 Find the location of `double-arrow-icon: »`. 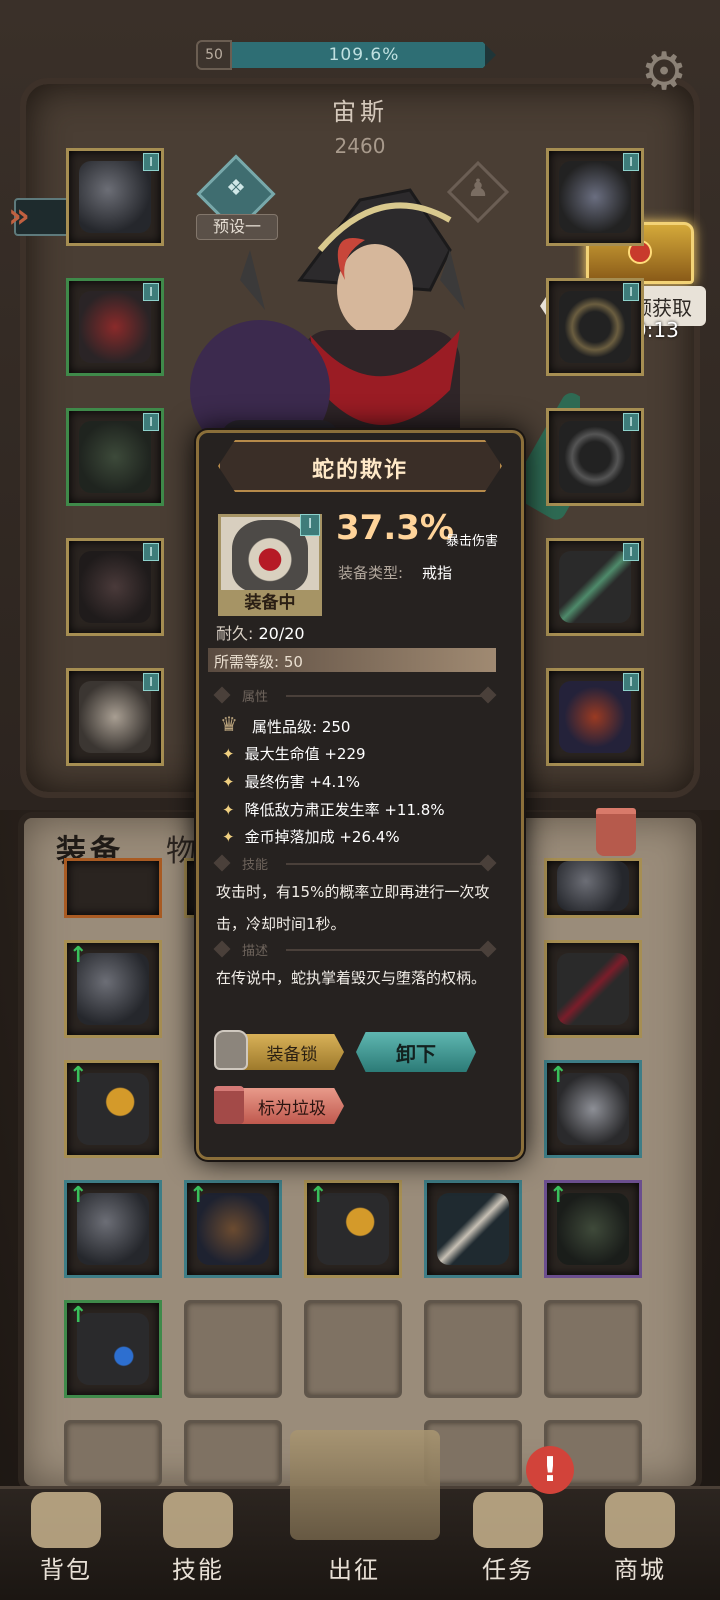

double-arrow-icon: » is located at coordinates (19, 216).